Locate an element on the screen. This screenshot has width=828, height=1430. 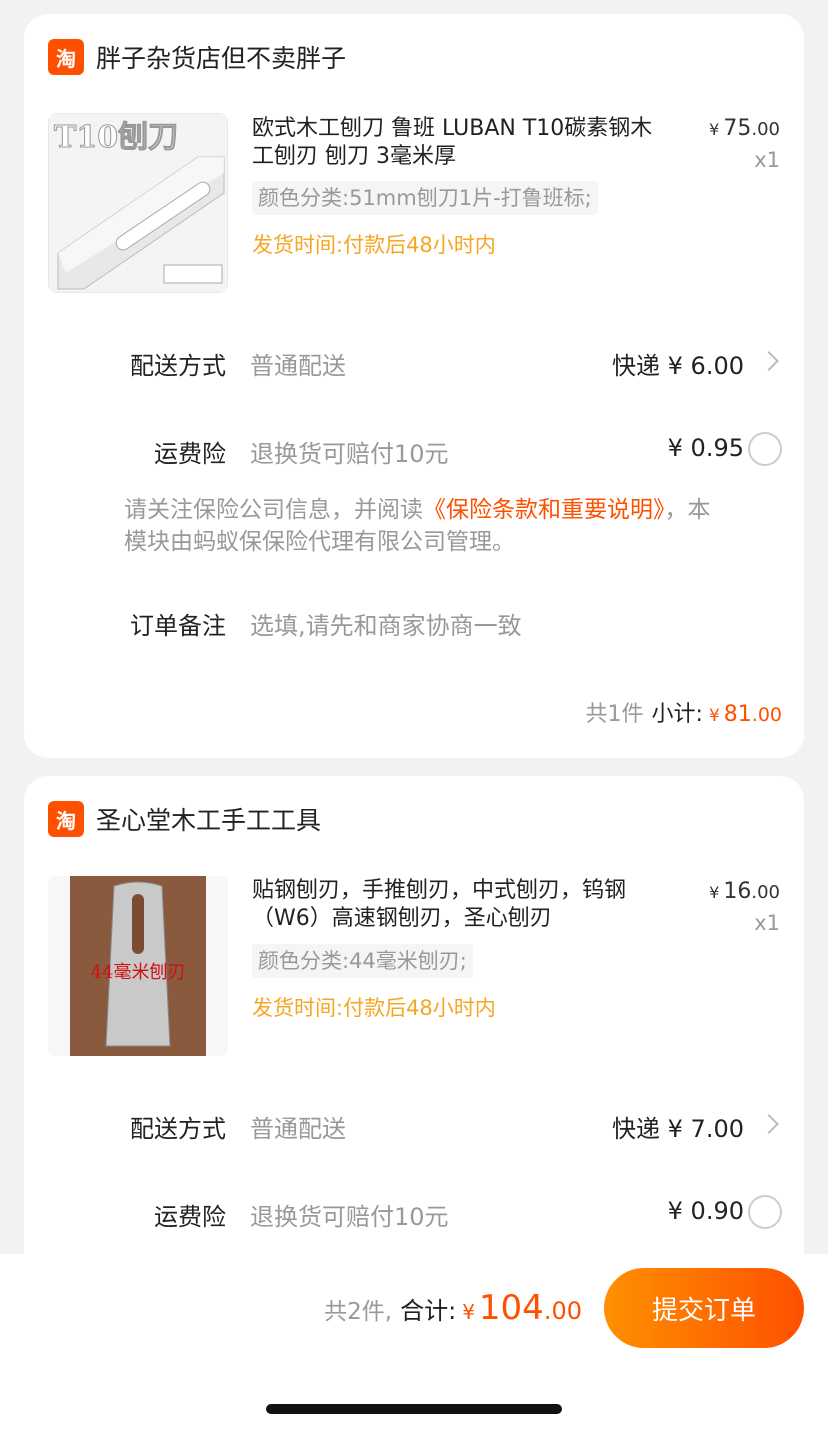
product-image: T10刨刀 is located at coordinates (138, 203).